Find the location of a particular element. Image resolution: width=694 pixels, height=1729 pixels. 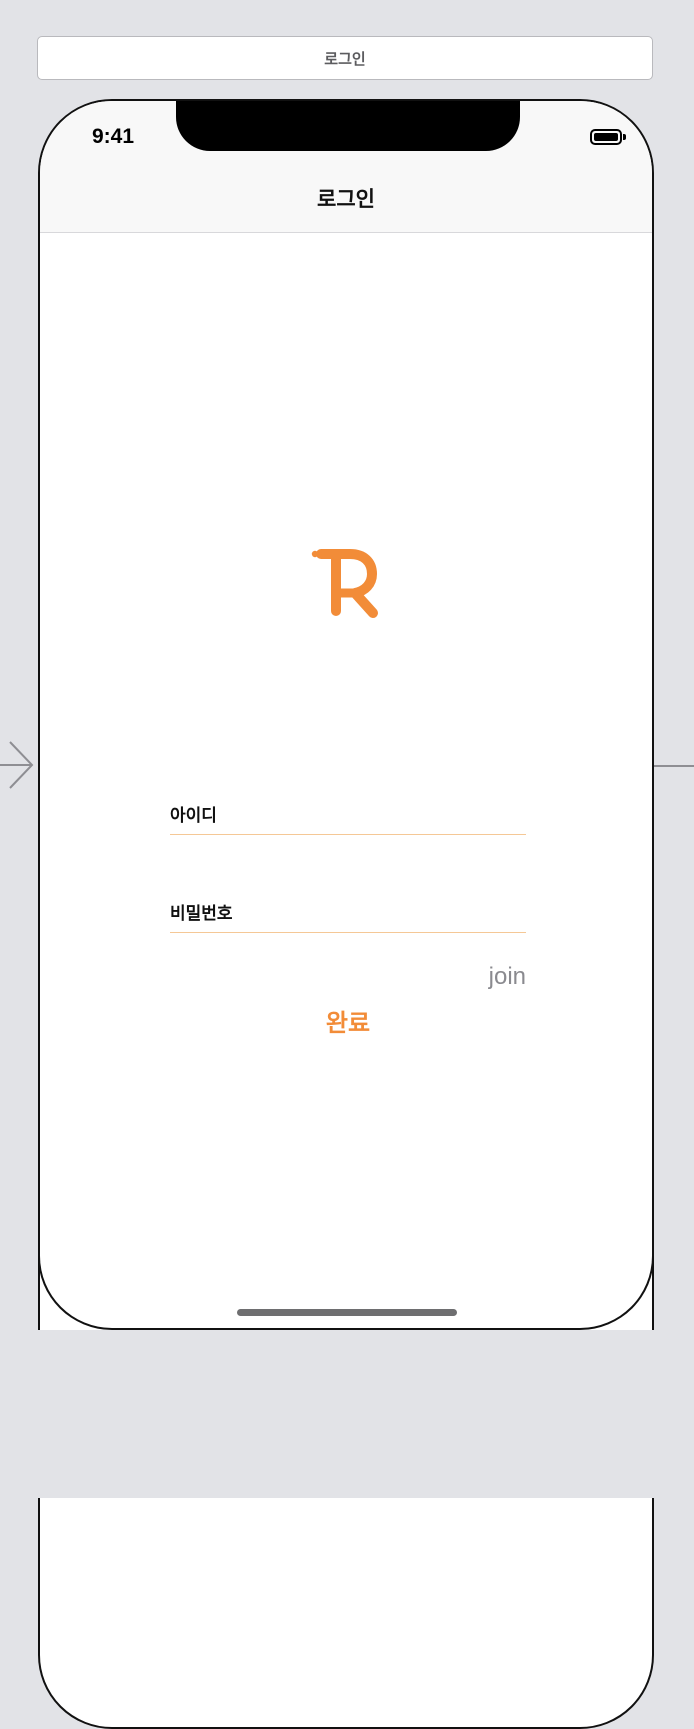

password-input is located at coordinates (348, 914).